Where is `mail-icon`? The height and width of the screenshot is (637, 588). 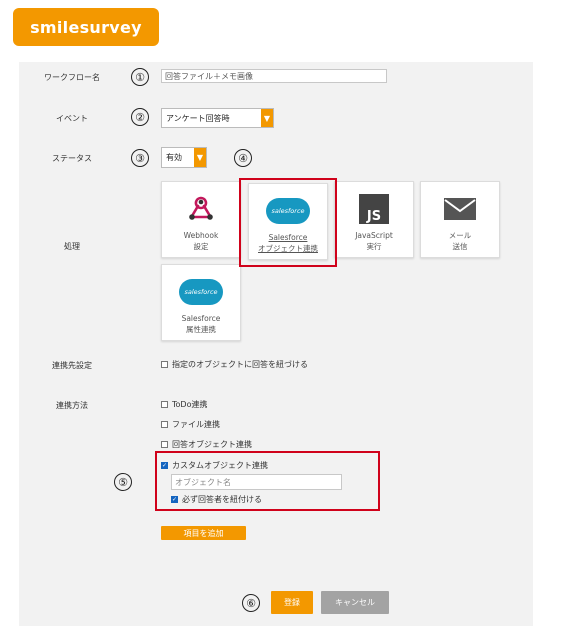 mail-icon is located at coordinates (460, 209).